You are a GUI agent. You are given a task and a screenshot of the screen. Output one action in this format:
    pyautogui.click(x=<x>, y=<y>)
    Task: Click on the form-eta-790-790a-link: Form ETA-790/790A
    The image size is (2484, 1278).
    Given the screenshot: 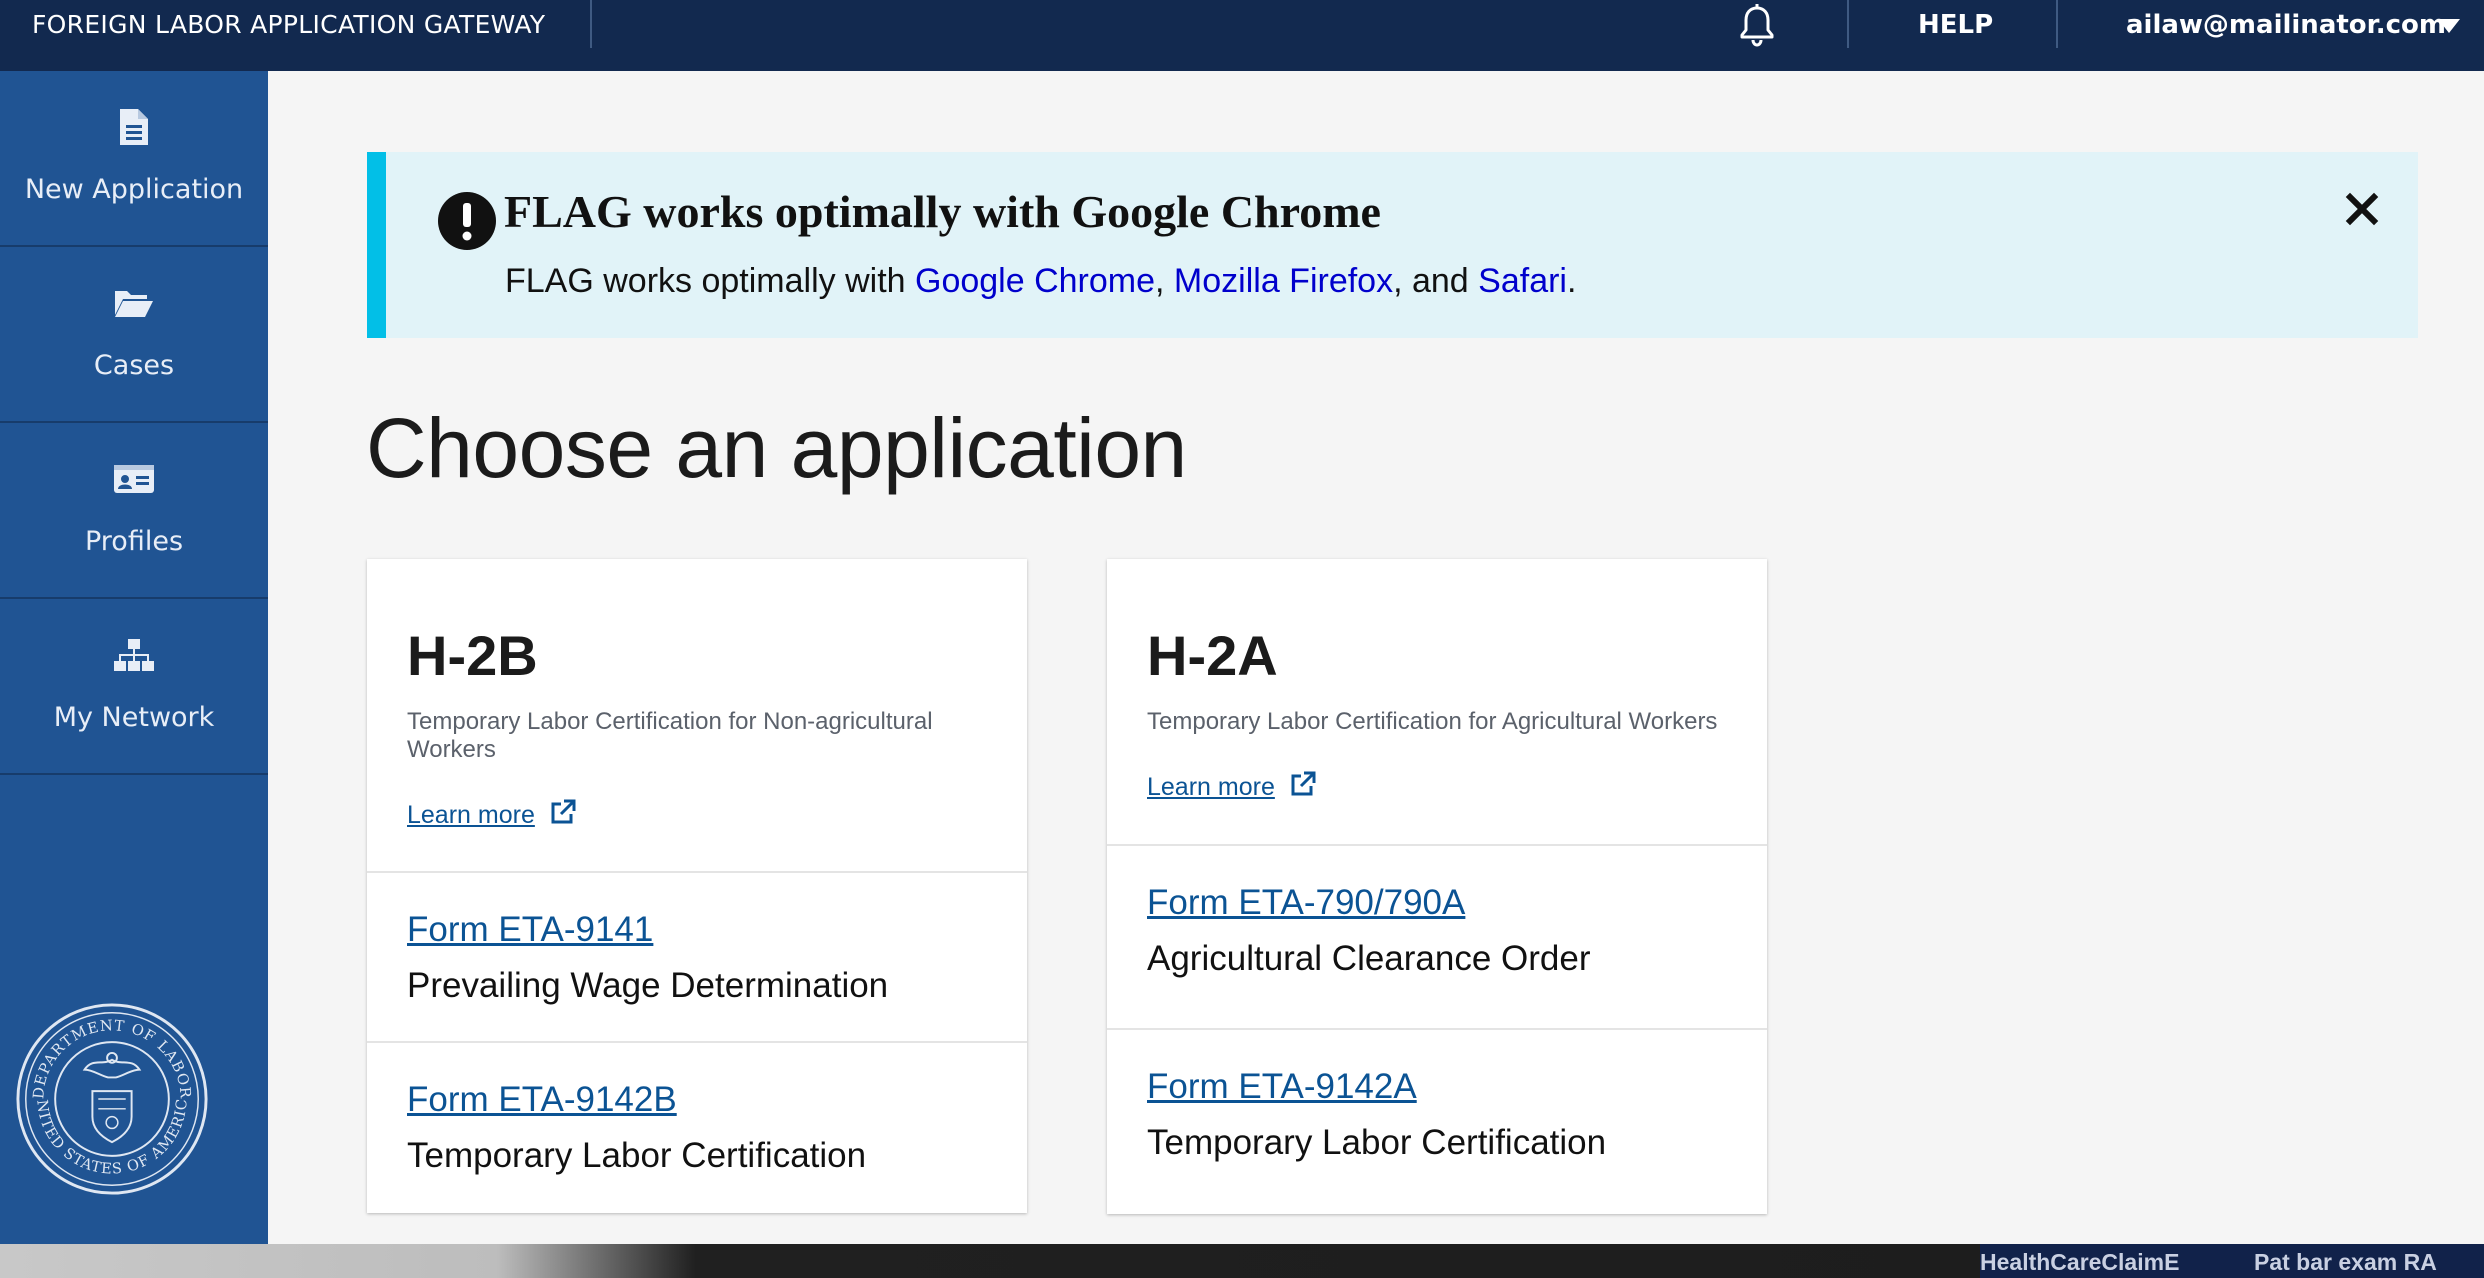 What is the action you would take?
    pyautogui.click(x=1306, y=903)
    